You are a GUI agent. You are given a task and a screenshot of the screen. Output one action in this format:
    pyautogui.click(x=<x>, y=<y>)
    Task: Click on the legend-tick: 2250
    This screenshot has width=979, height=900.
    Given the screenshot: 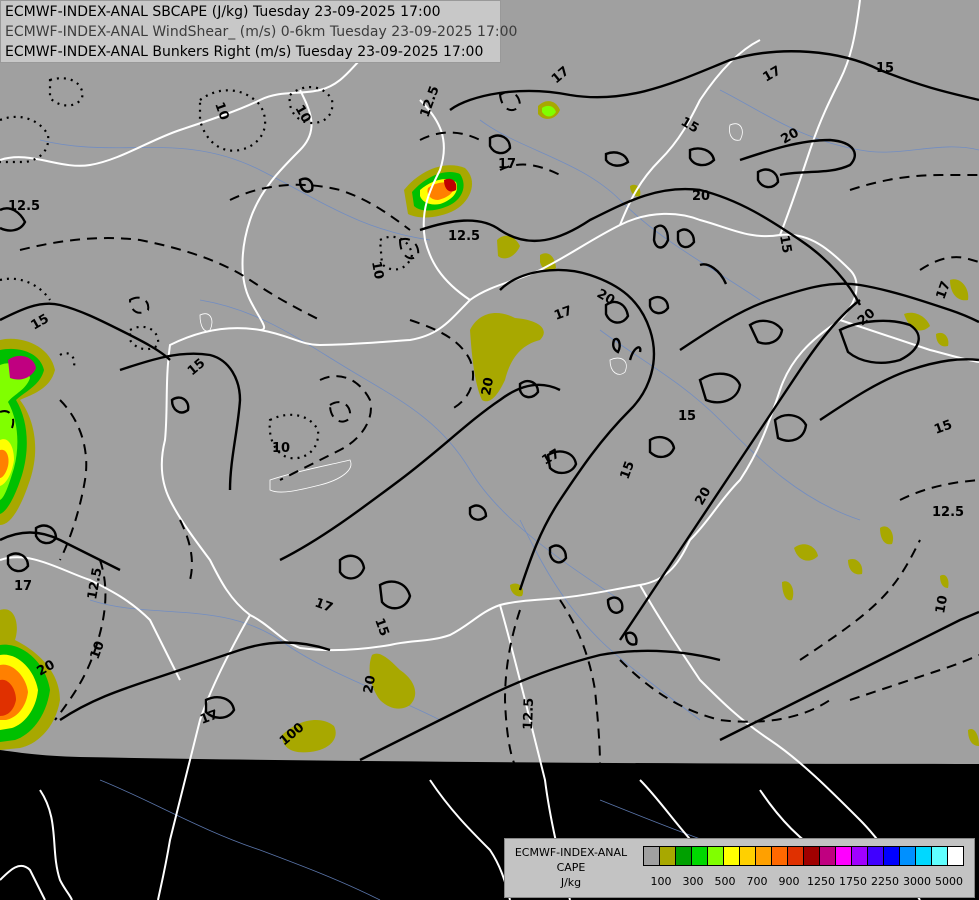 What is the action you would take?
    pyautogui.click(x=885, y=881)
    